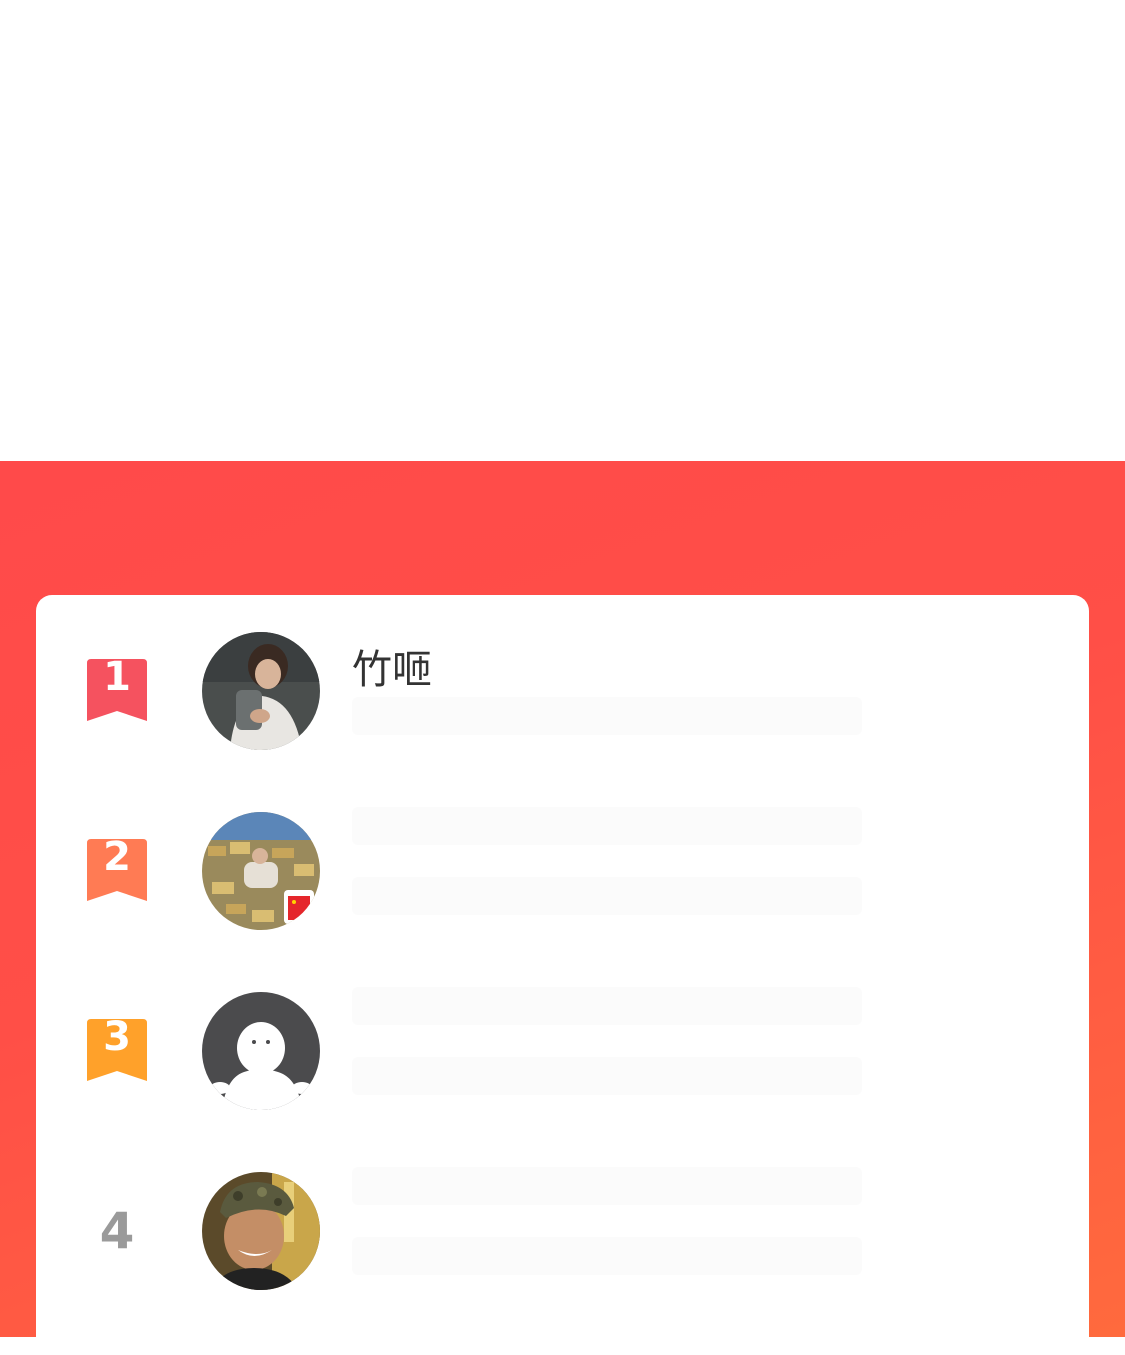  I want to click on list-item: 3, so click(562, 1055).